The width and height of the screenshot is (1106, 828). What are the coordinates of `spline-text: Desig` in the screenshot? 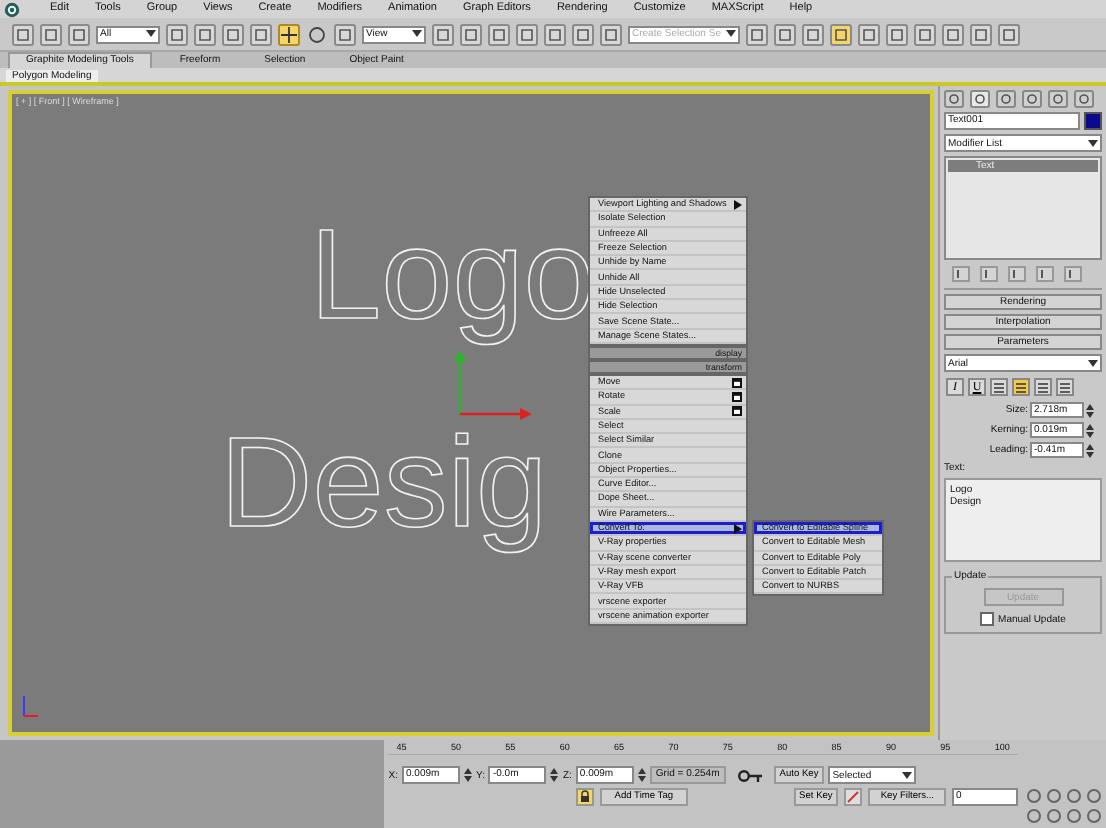 It's located at (384, 482).